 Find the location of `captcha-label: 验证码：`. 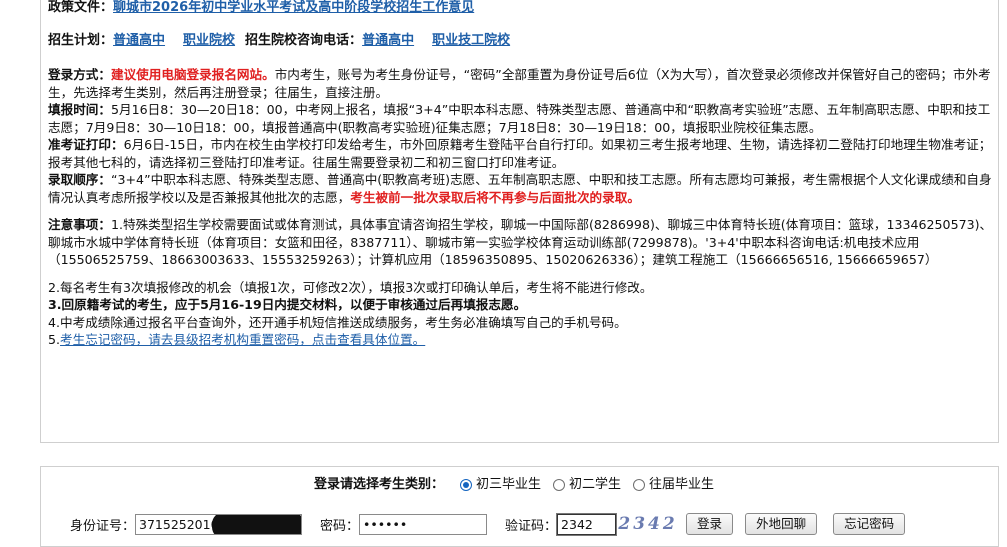

captcha-label: 验证码： is located at coordinates (531, 526).